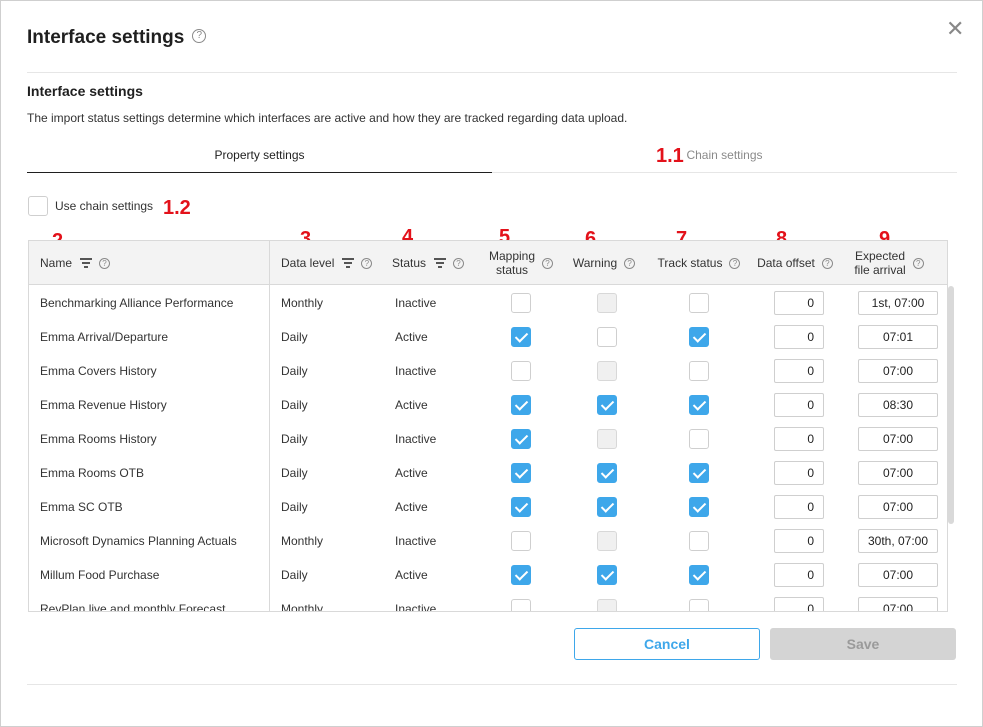  Describe the element at coordinates (488, 439) in the screenshot. I see `table-row: Emma Rooms History Daily Inactive 0 07:00` at that location.